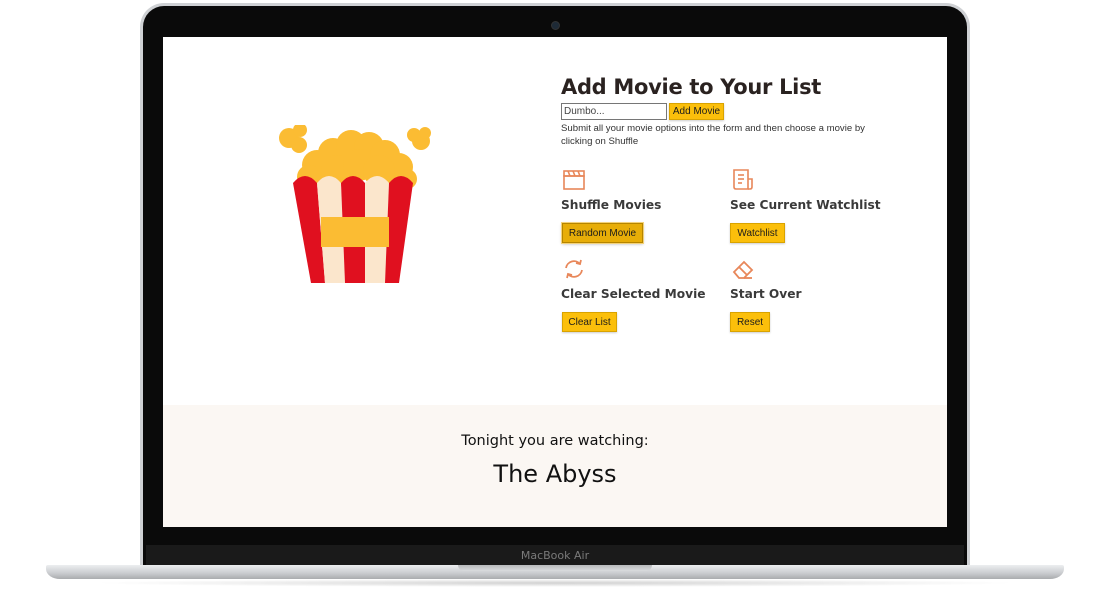 This screenshot has height=598, width=1110. Describe the element at coordinates (555, 441) in the screenshot. I see `result-label: Tonight you are watching:` at that location.